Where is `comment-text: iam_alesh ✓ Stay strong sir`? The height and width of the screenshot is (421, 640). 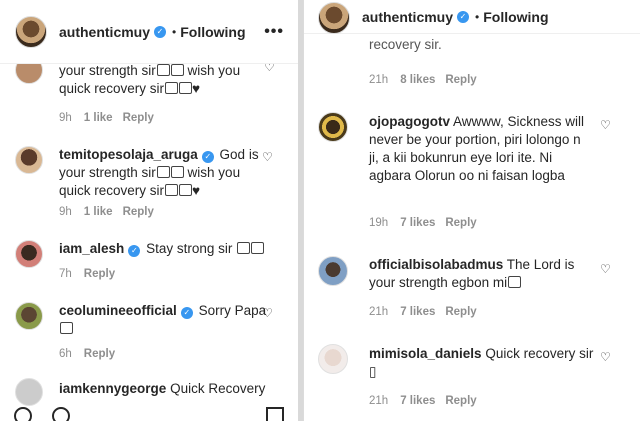 comment-text: iam_alesh ✓ Stay strong sir is located at coordinates (169, 249).